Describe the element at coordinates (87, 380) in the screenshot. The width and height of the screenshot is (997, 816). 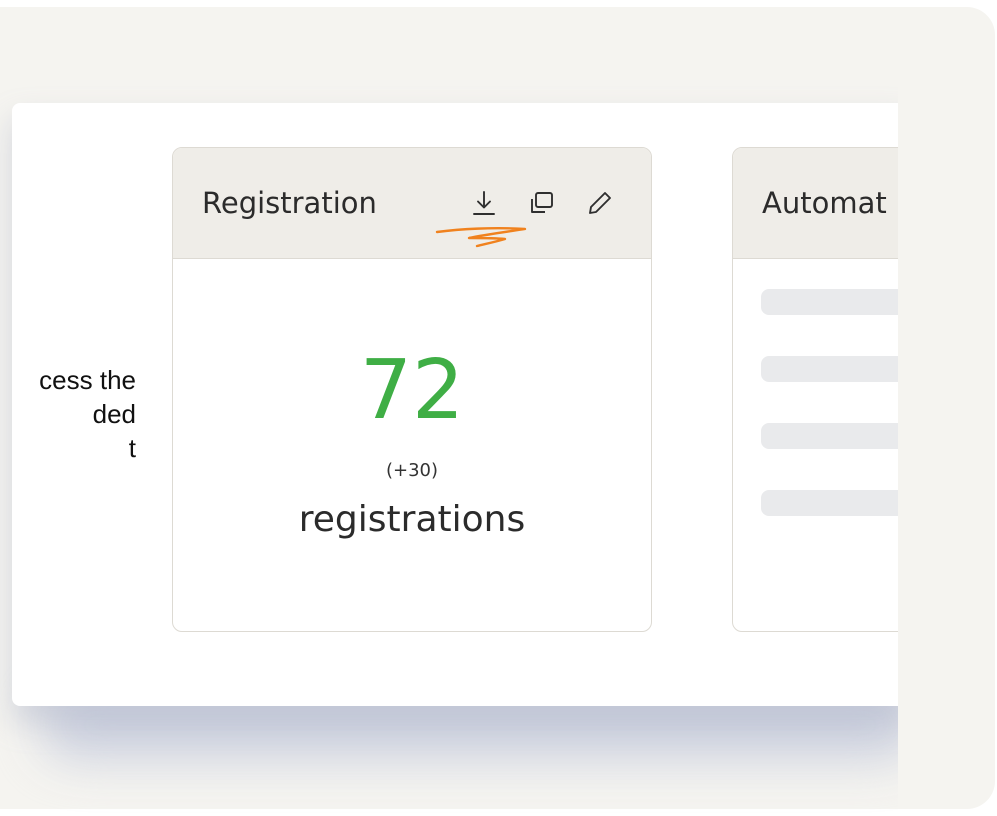
I see `description-line-1: cess the` at that location.